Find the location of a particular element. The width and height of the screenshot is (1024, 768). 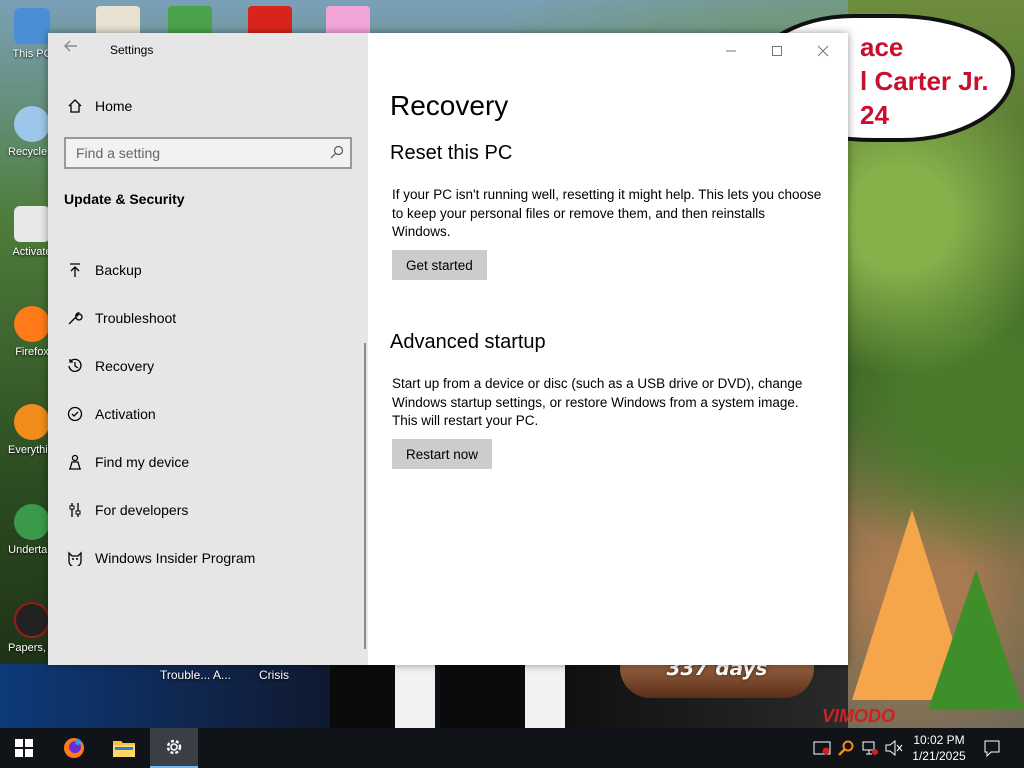

nav-item-find-my-device: Find my device is located at coordinates (208, 462).